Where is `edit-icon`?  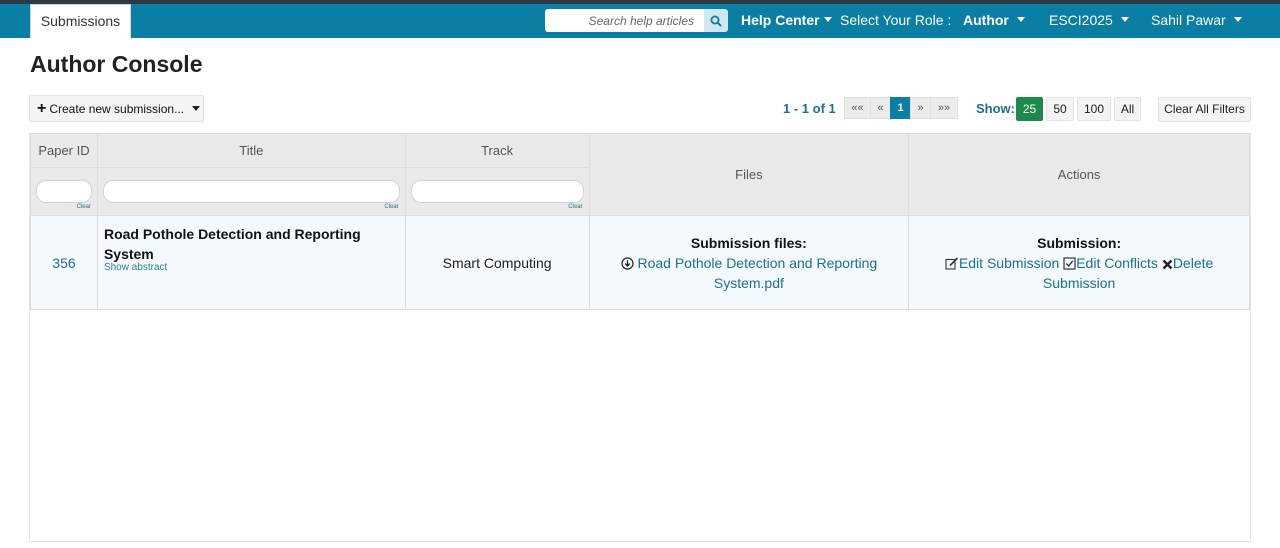 edit-icon is located at coordinates (952, 263).